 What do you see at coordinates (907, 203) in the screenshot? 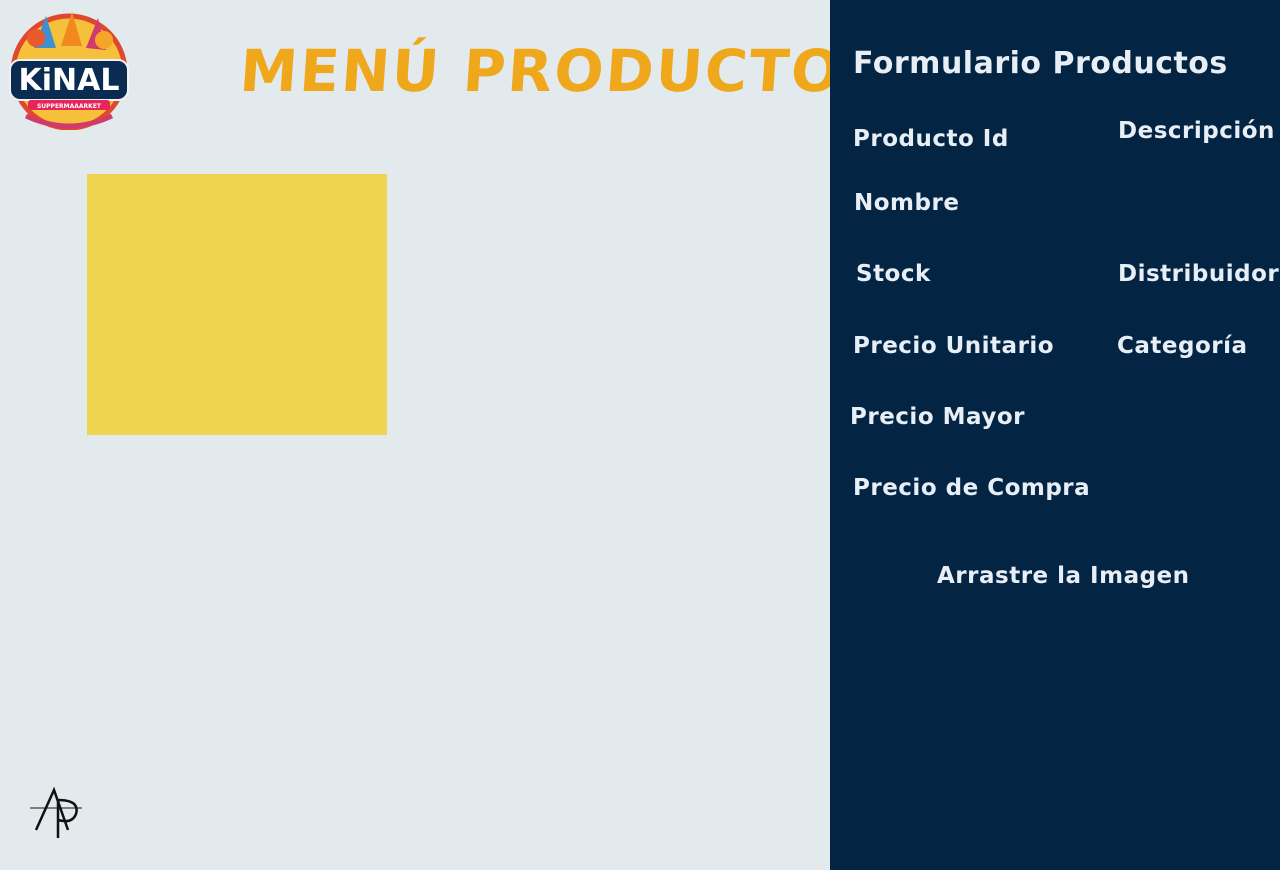
I see `nombre-label: Nombre` at bounding box center [907, 203].